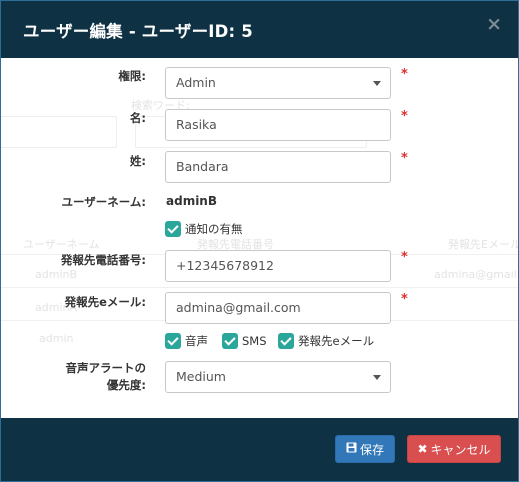 The image size is (519, 482). What do you see at coordinates (126, 385) in the screenshot?
I see `priority-label-line2: 優先度:` at bounding box center [126, 385].